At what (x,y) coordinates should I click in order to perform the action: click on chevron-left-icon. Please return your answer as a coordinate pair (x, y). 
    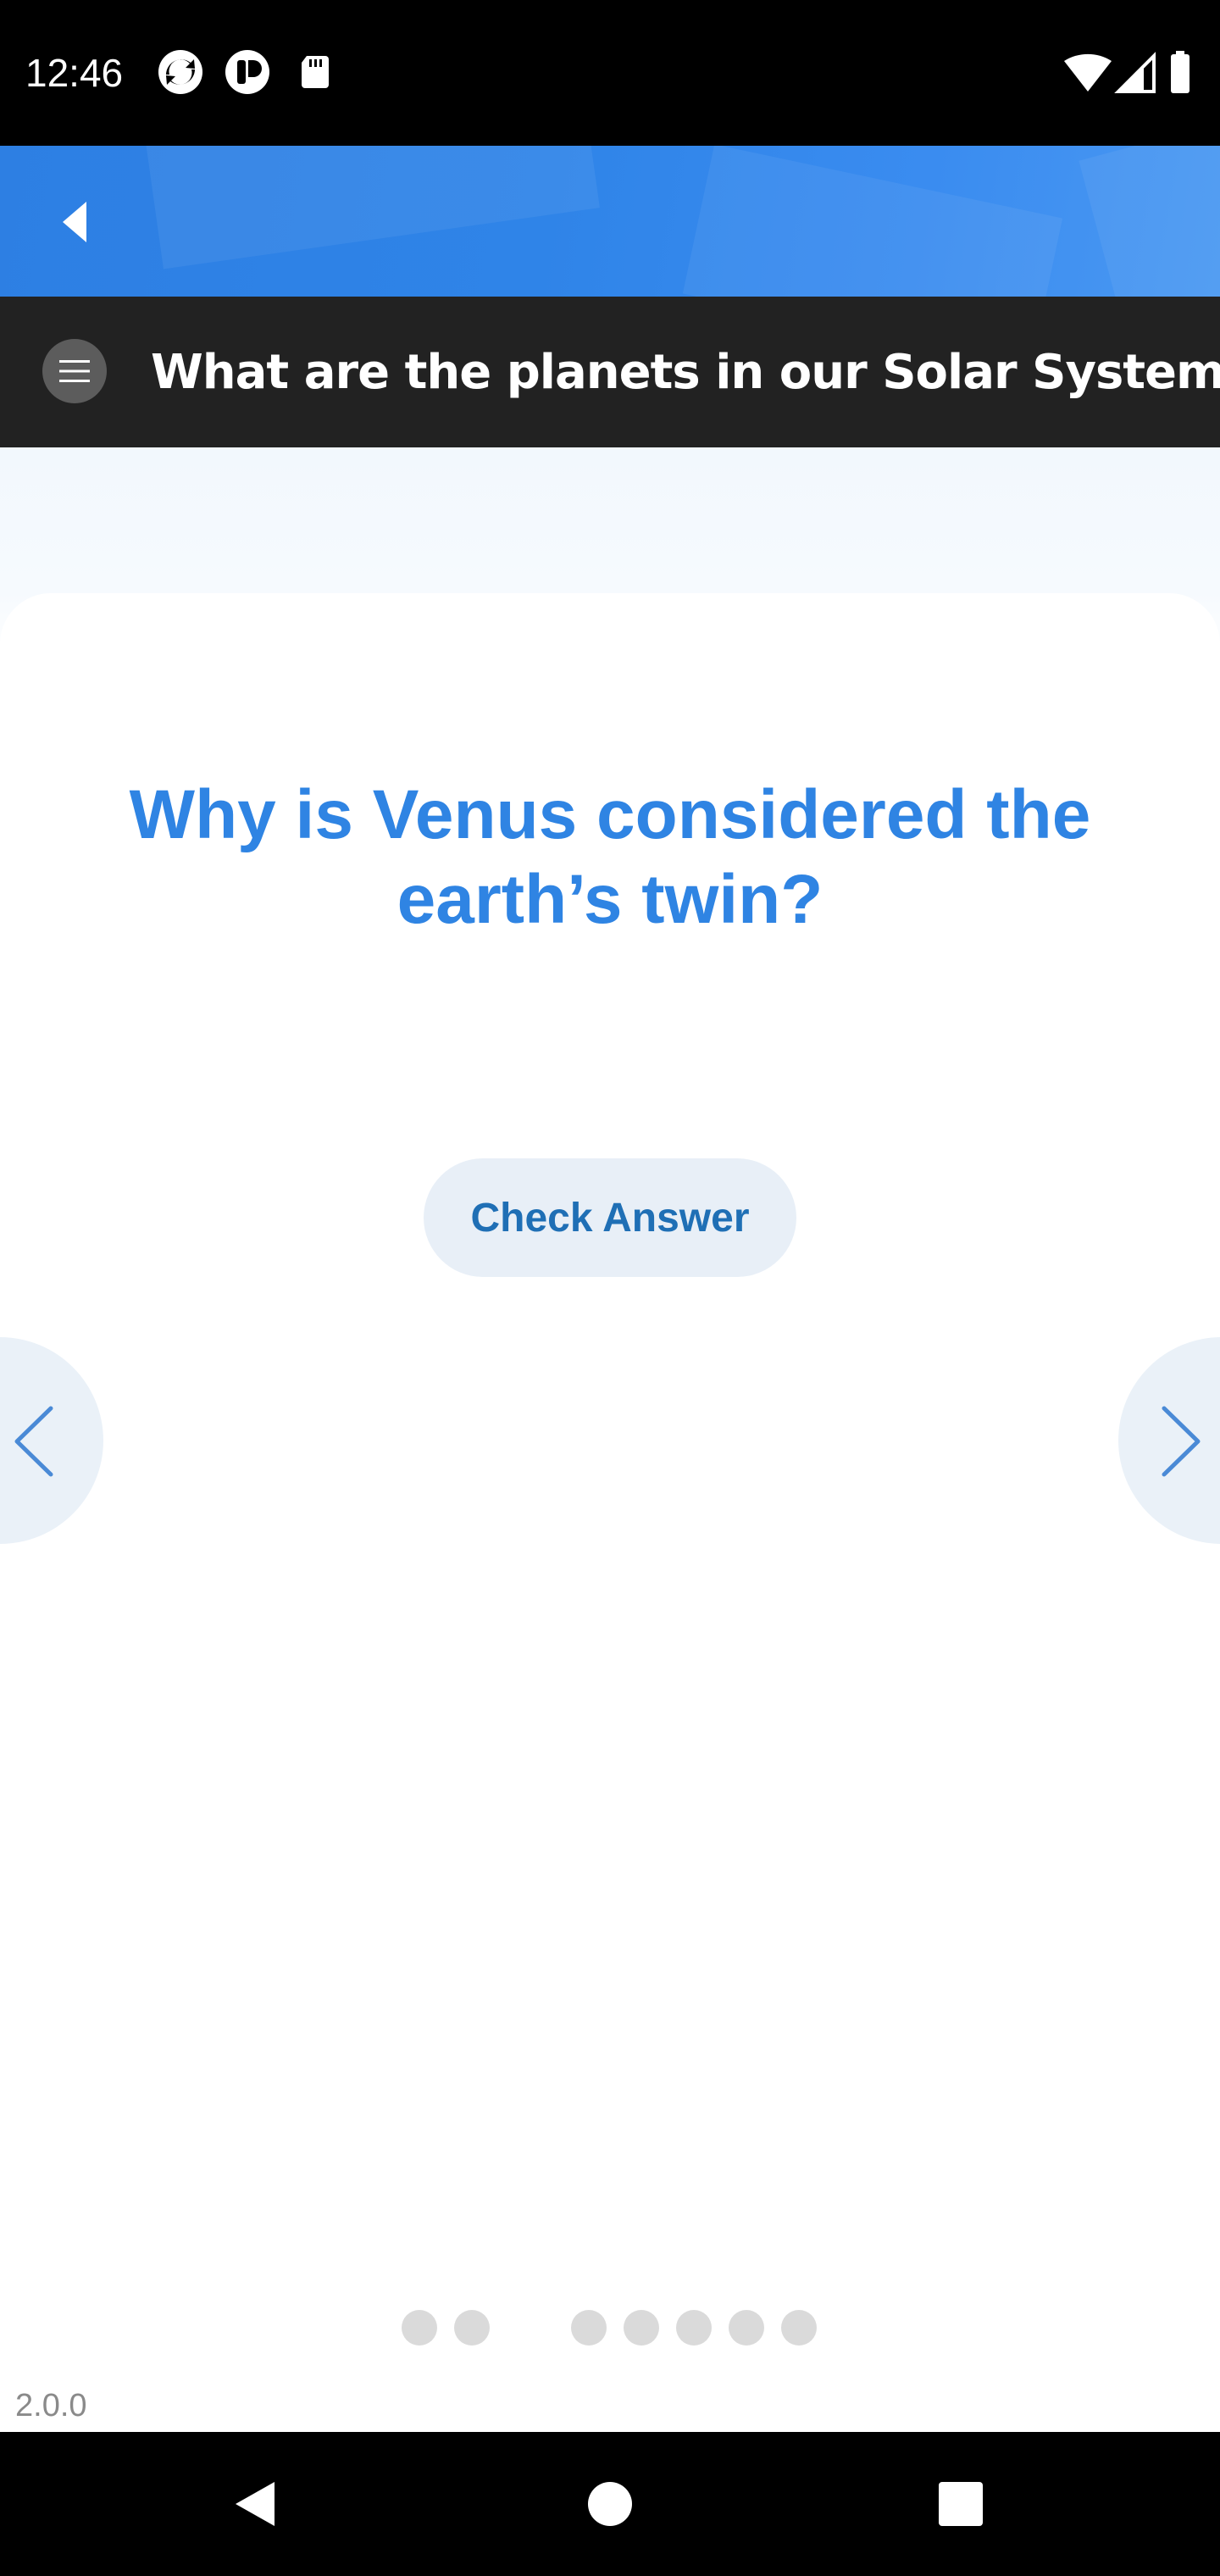
    Looking at the image, I should click on (33, 1441).